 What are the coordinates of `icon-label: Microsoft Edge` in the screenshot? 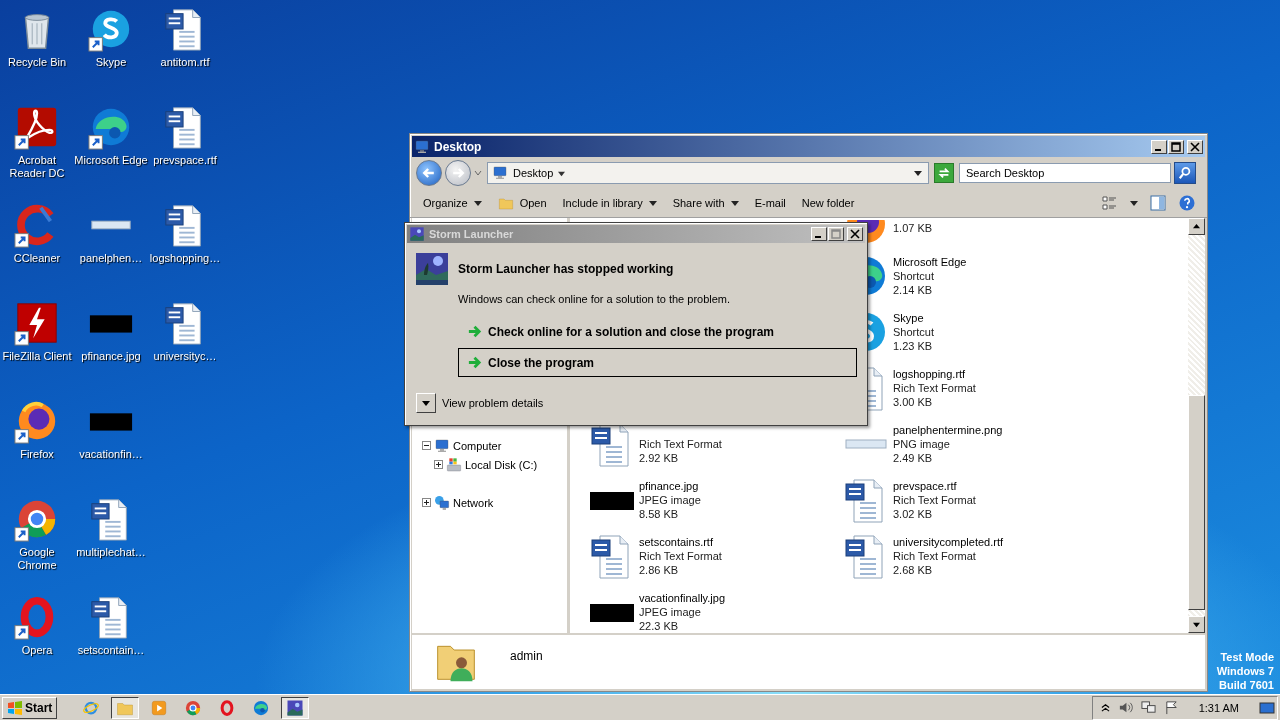 It's located at (111, 160).